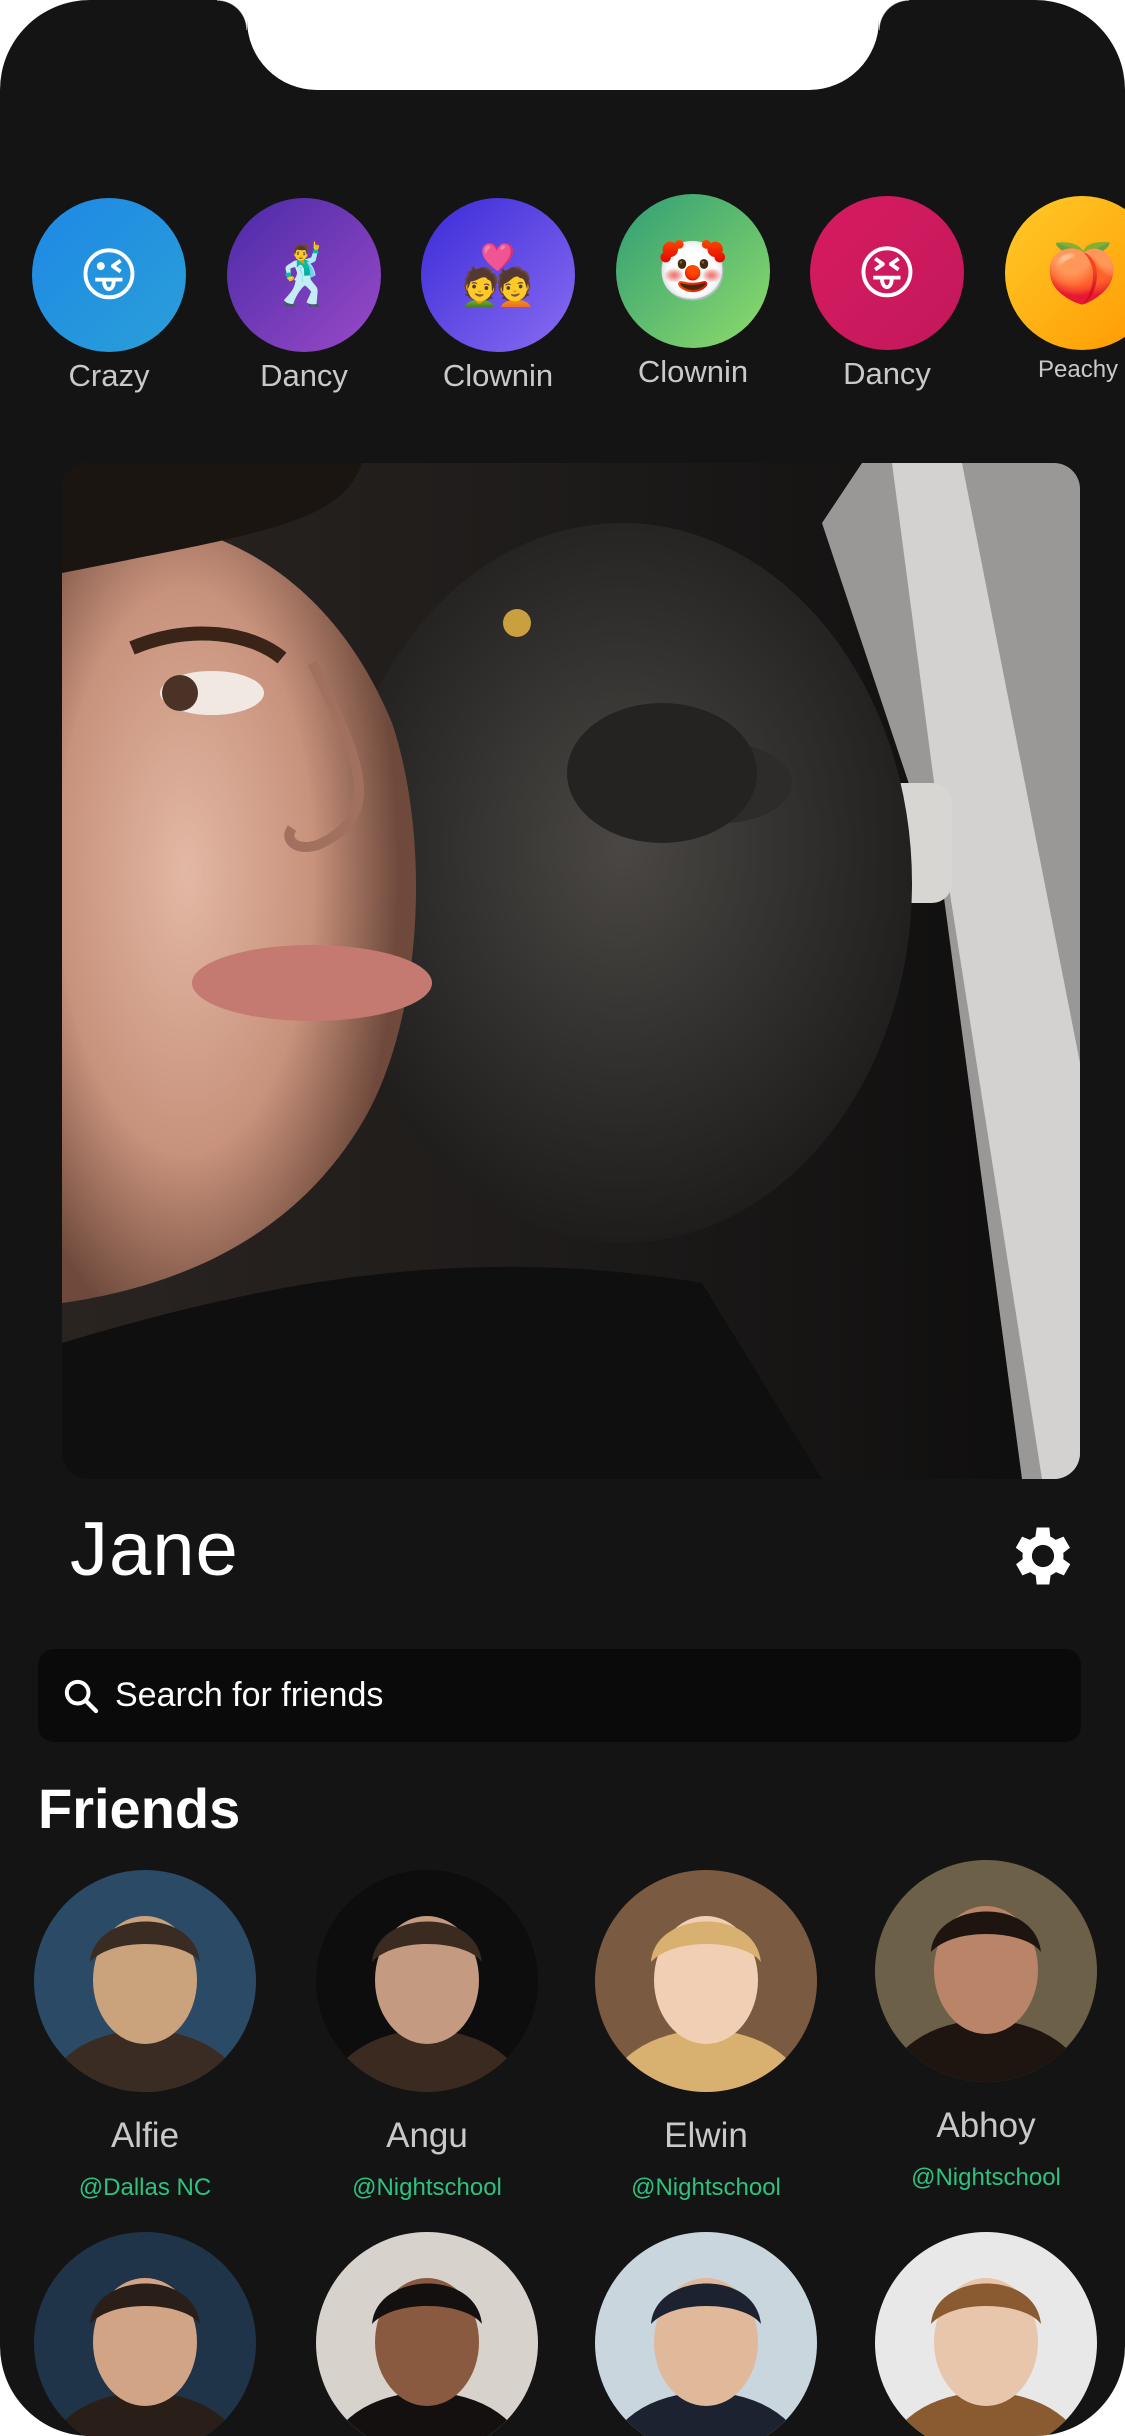 The height and width of the screenshot is (2436, 1125). What do you see at coordinates (81, 1696) in the screenshot?
I see `search-icon` at bounding box center [81, 1696].